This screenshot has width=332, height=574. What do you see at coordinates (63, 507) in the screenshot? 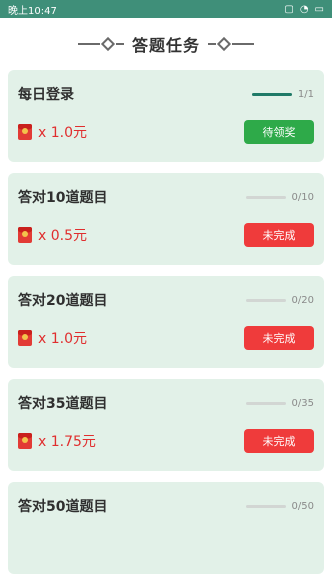
I see `task-name: 答对50道题目` at bounding box center [63, 507].